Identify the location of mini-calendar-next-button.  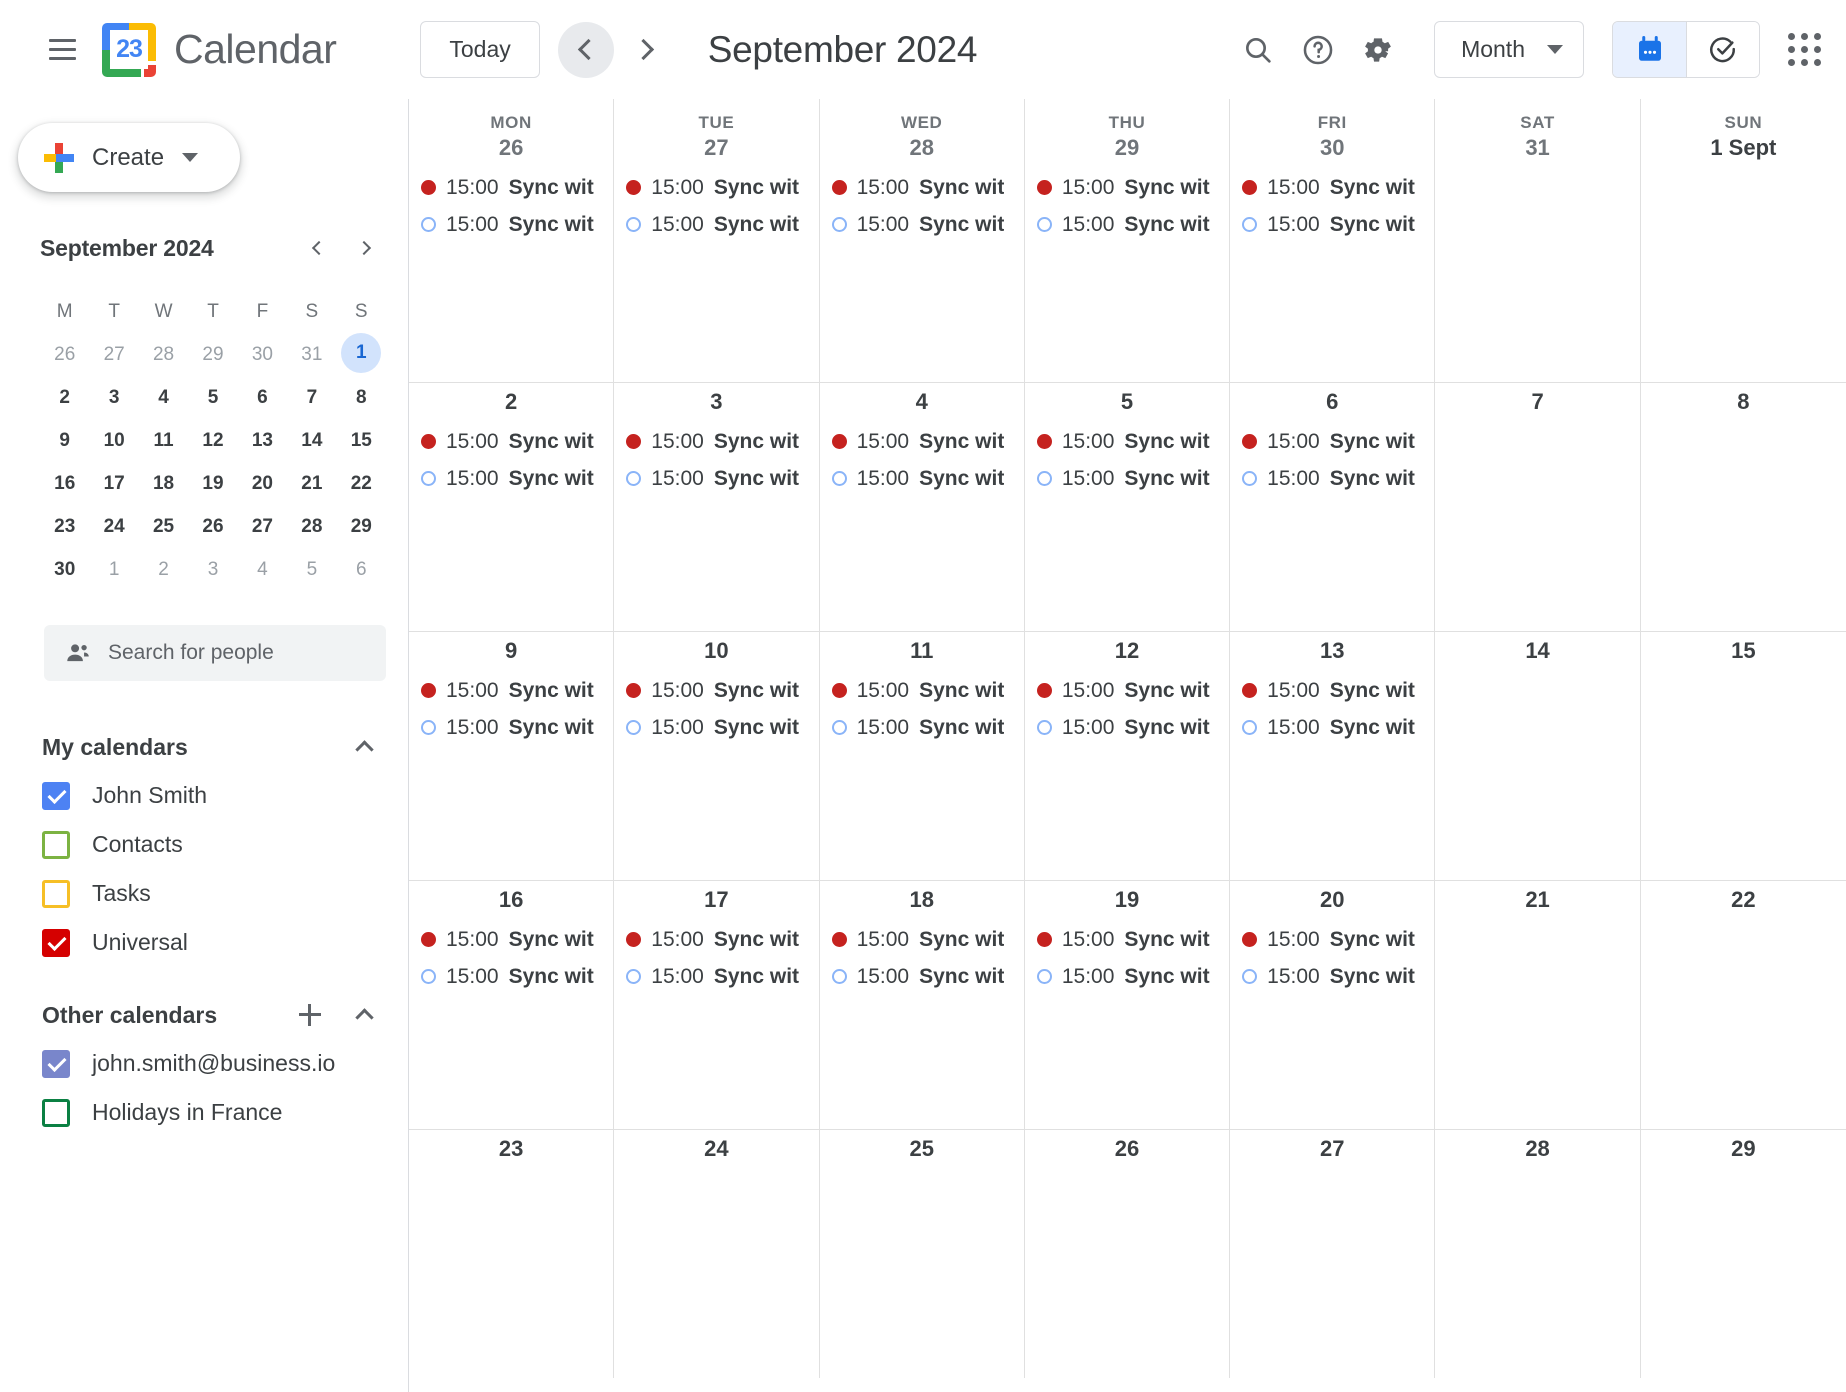
(366, 248).